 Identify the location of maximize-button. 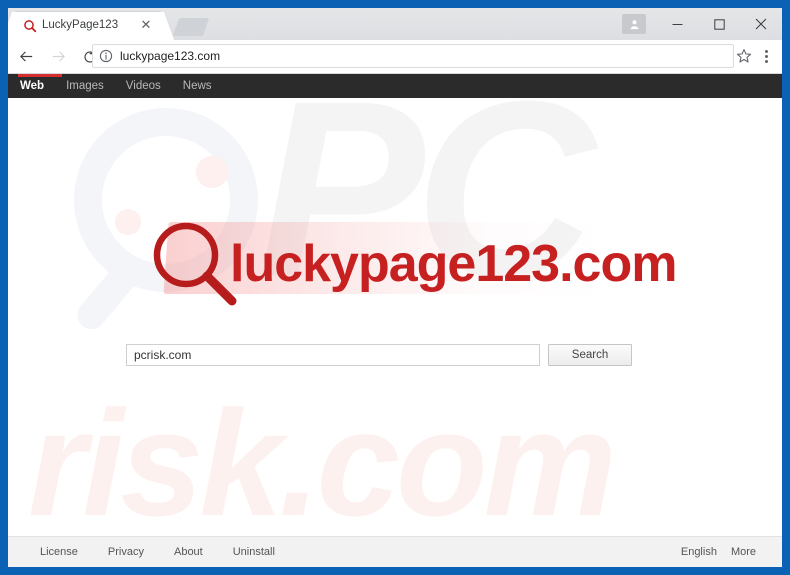
(719, 24).